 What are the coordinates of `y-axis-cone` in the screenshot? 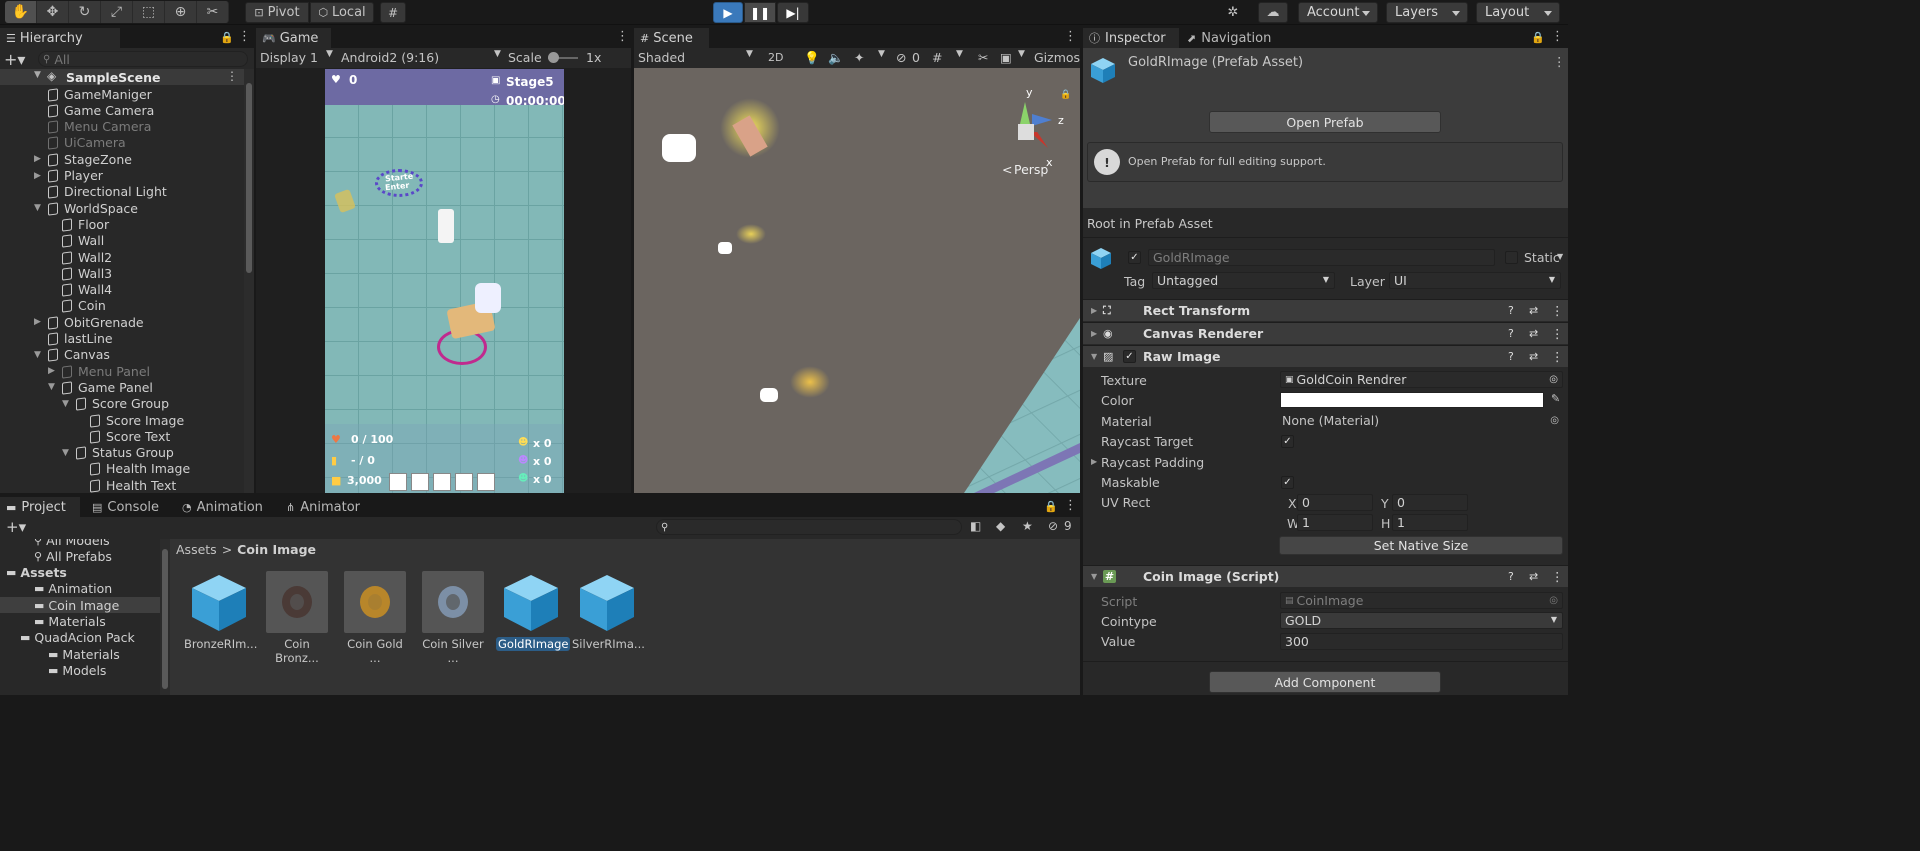 It's located at (1025, 113).